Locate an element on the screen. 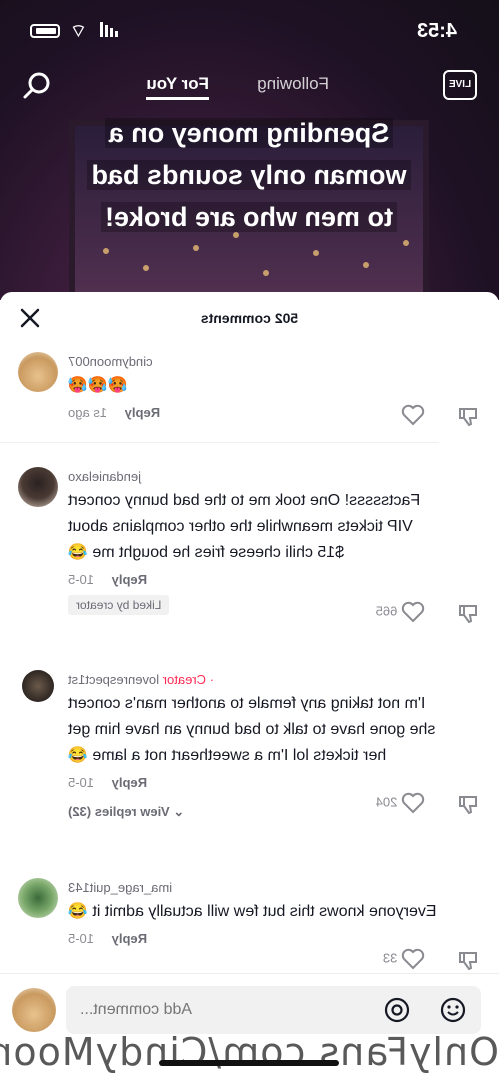  tab-following: Following is located at coordinates (293, 84).